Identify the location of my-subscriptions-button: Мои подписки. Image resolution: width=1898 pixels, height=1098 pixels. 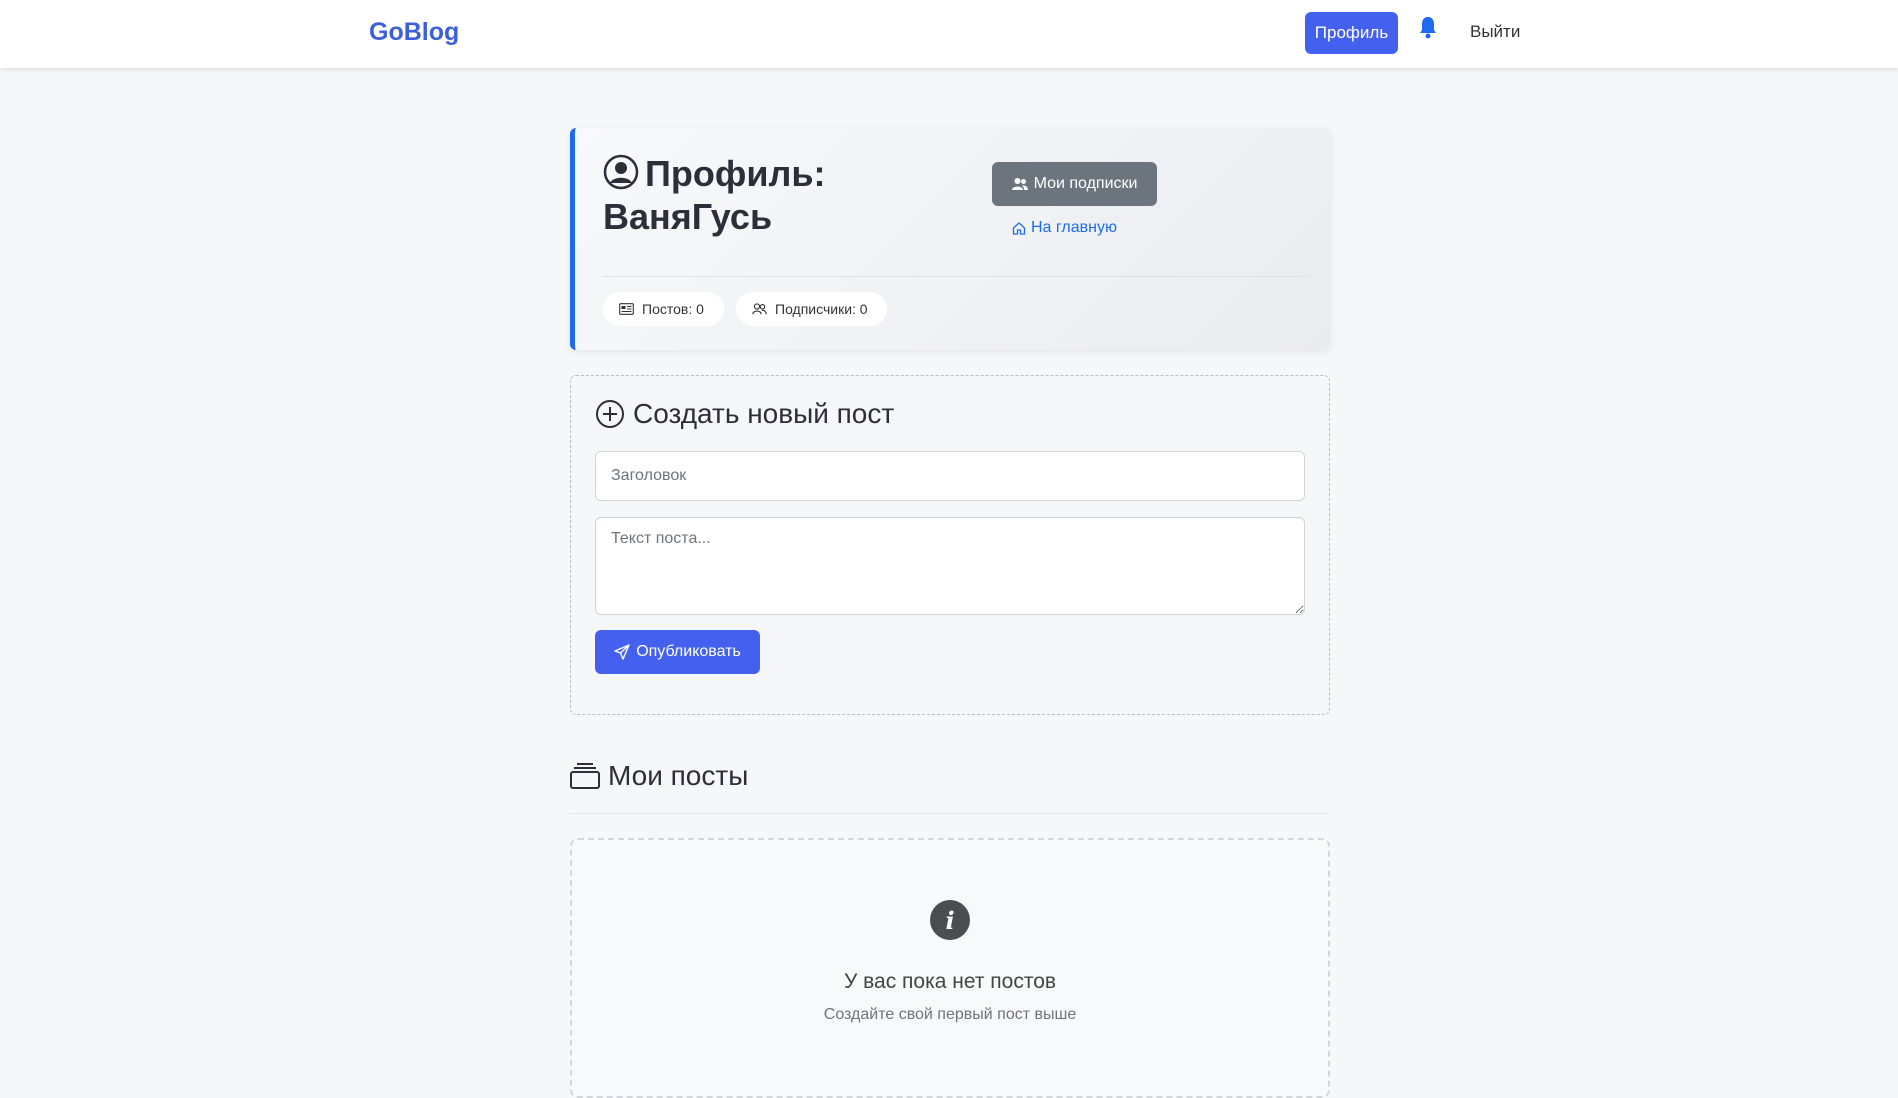
(1074, 184).